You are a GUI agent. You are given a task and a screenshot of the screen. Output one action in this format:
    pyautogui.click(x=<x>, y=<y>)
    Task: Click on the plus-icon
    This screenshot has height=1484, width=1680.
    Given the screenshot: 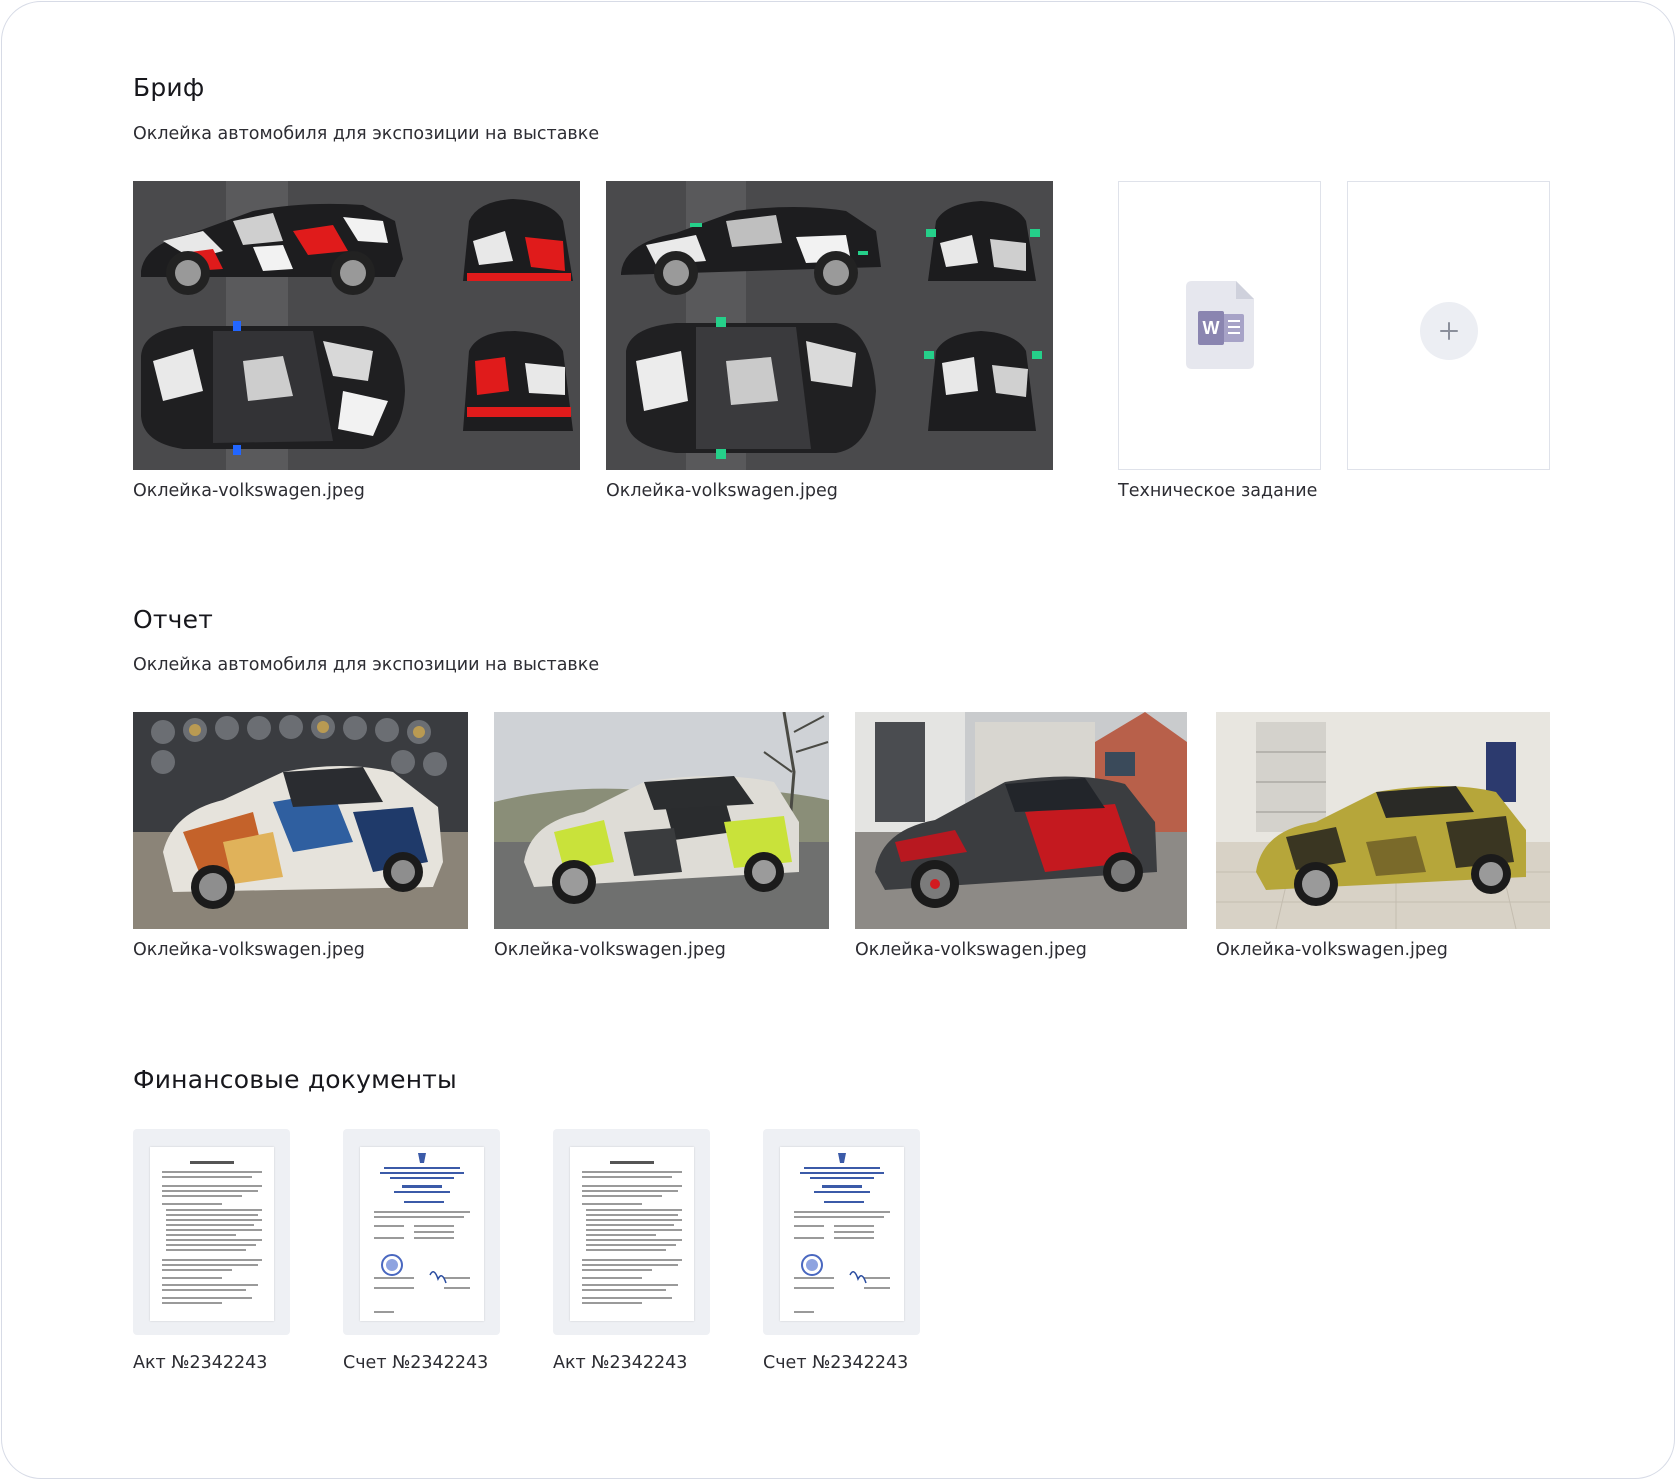 What is the action you would take?
    pyautogui.click(x=1449, y=331)
    